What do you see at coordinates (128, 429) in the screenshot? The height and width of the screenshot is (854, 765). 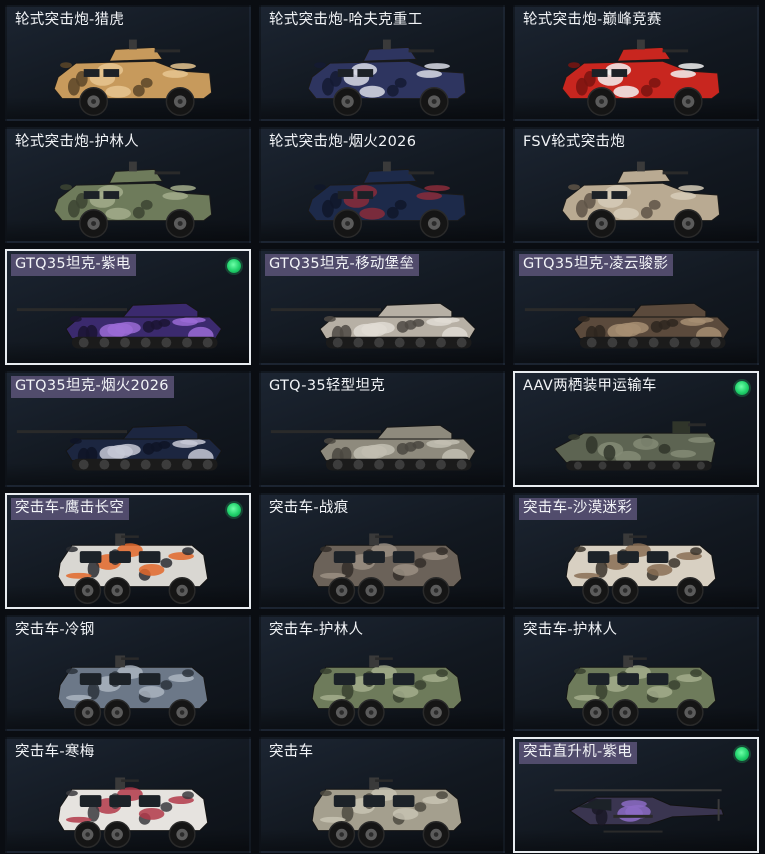 I see `skin-card: GTQ35坦克-烟火2026` at bounding box center [128, 429].